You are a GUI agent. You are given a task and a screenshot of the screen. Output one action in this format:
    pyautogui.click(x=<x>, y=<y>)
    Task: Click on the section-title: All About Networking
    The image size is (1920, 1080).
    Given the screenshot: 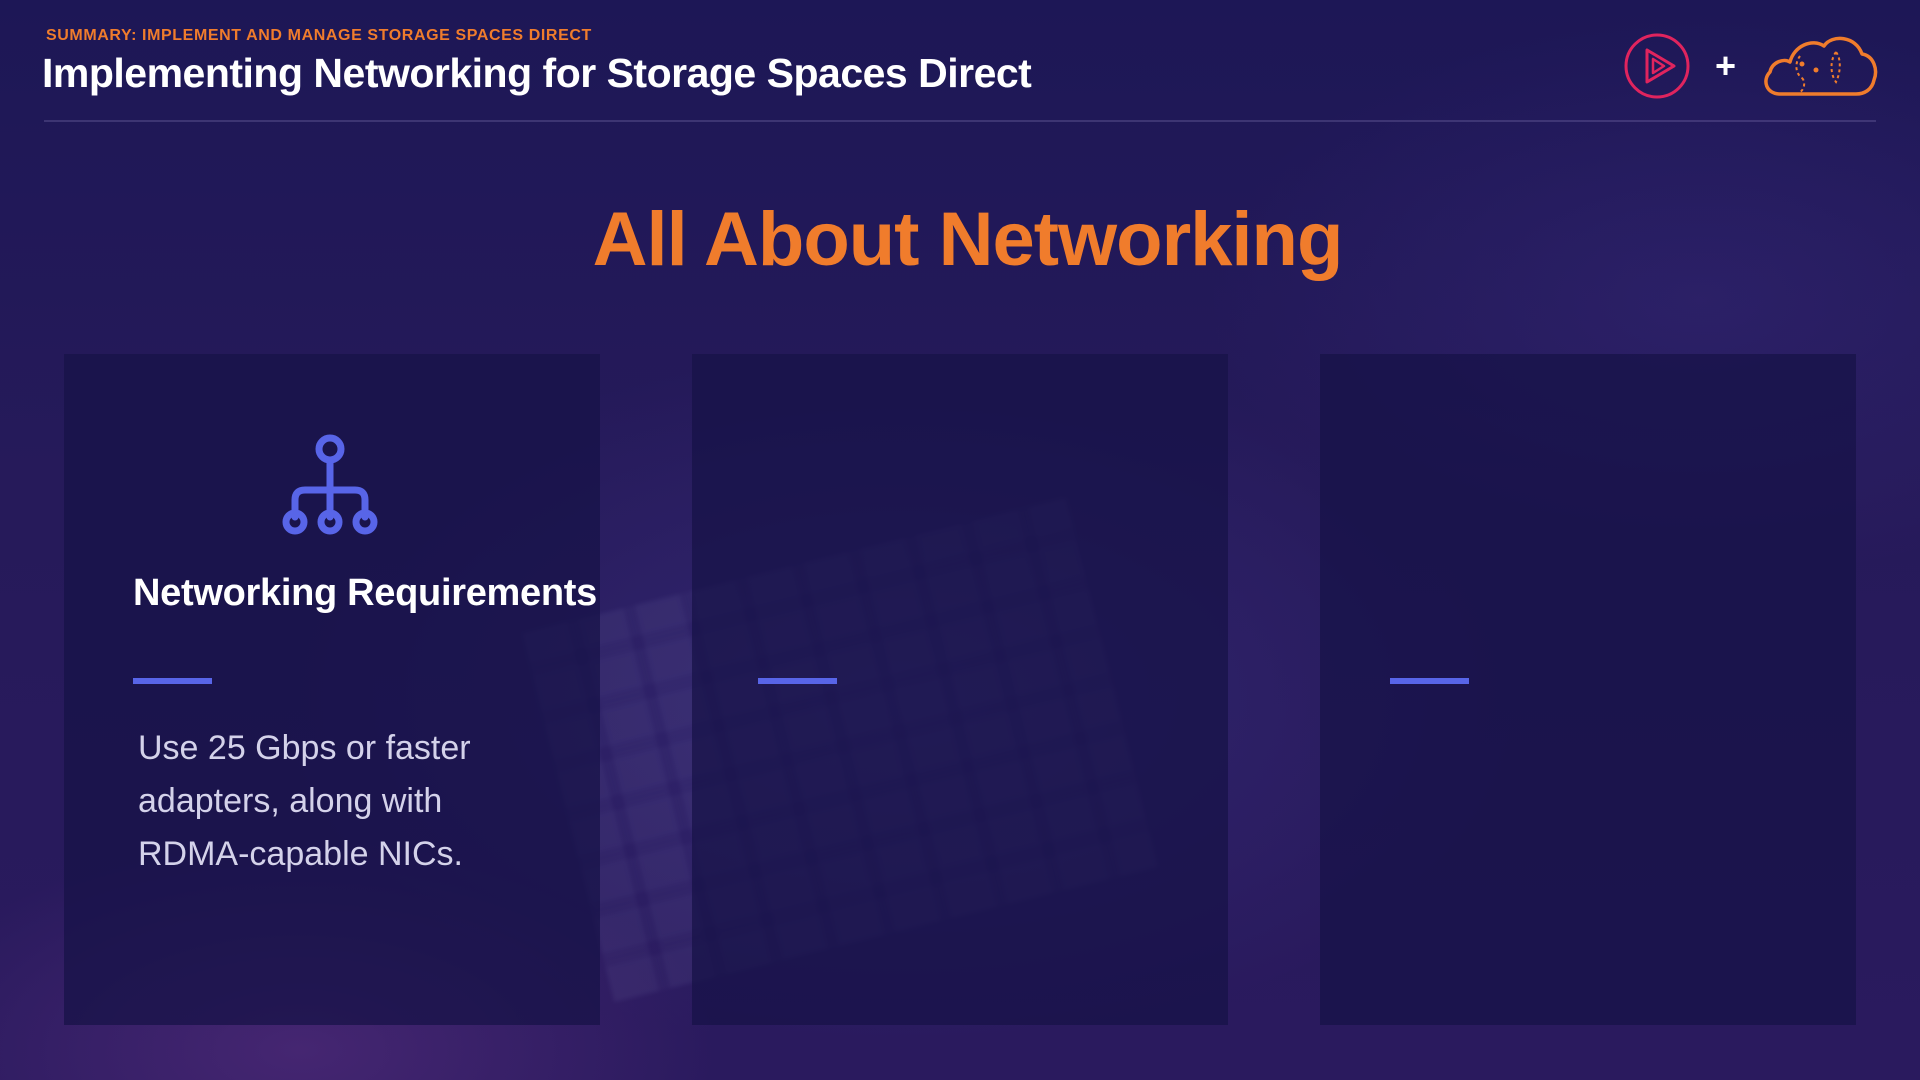 What is the action you would take?
    pyautogui.click(x=968, y=239)
    